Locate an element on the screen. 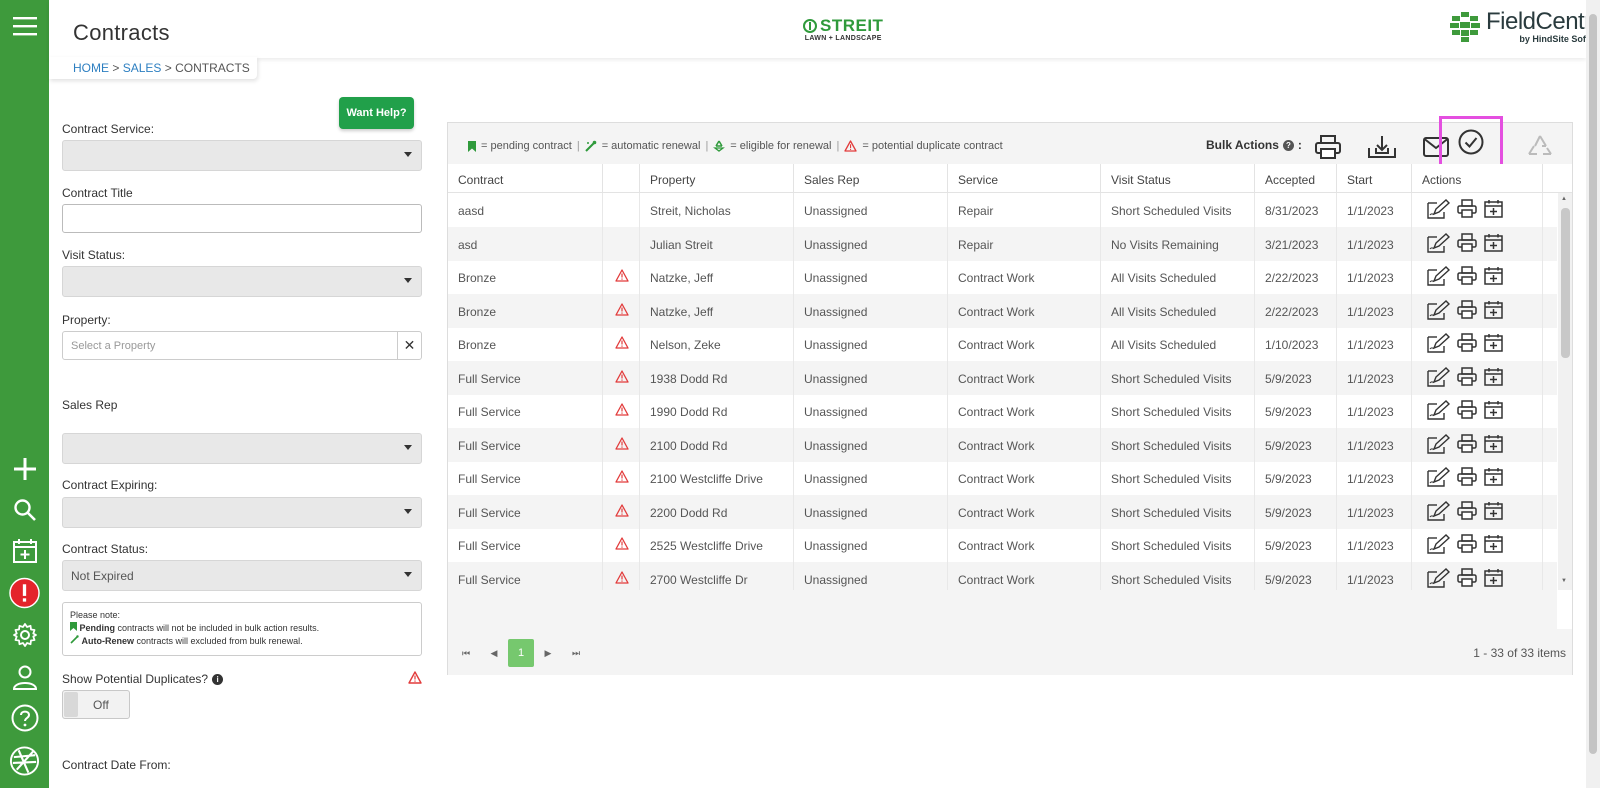  bulk-renew-button is located at coordinates (1540, 147).